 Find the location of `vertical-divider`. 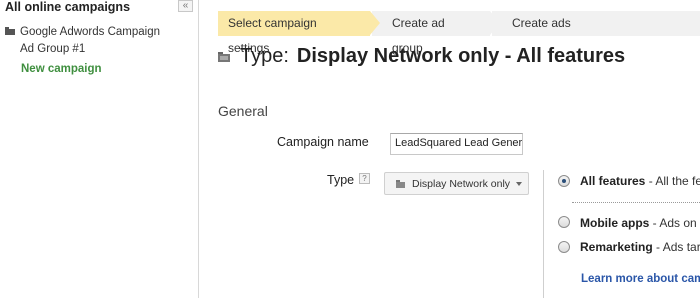

vertical-divider is located at coordinates (543, 234).